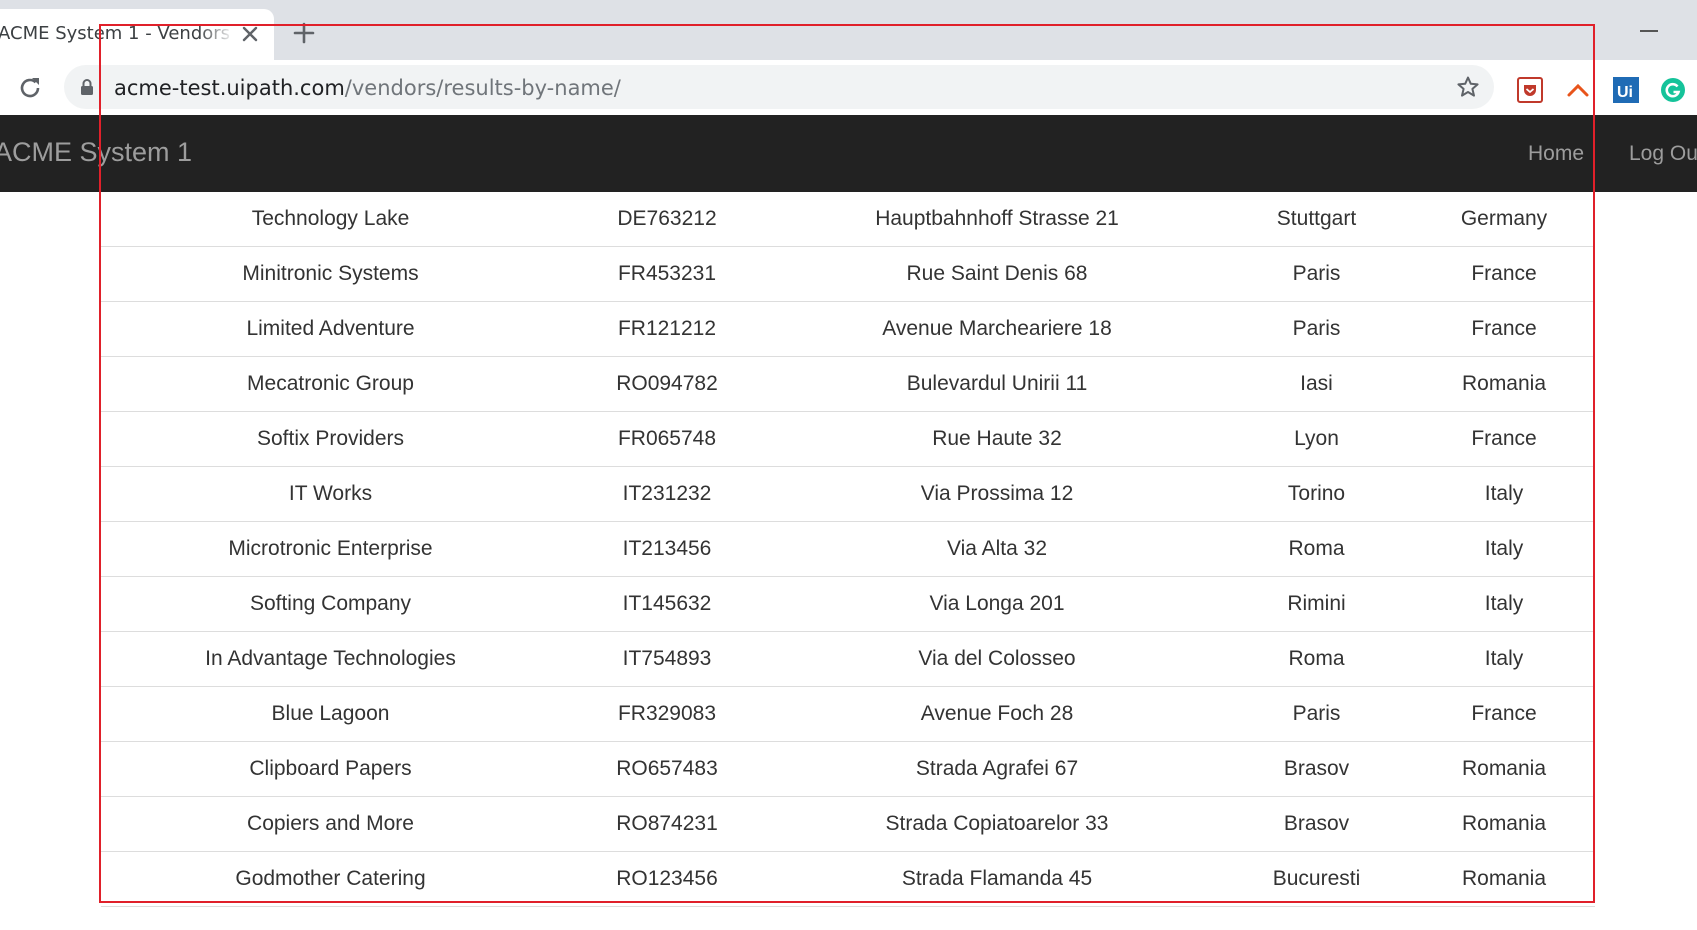 The height and width of the screenshot is (930, 1697). Describe the element at coordinates (30, 88) in the screenshot. I see `reload-icon` at that location.